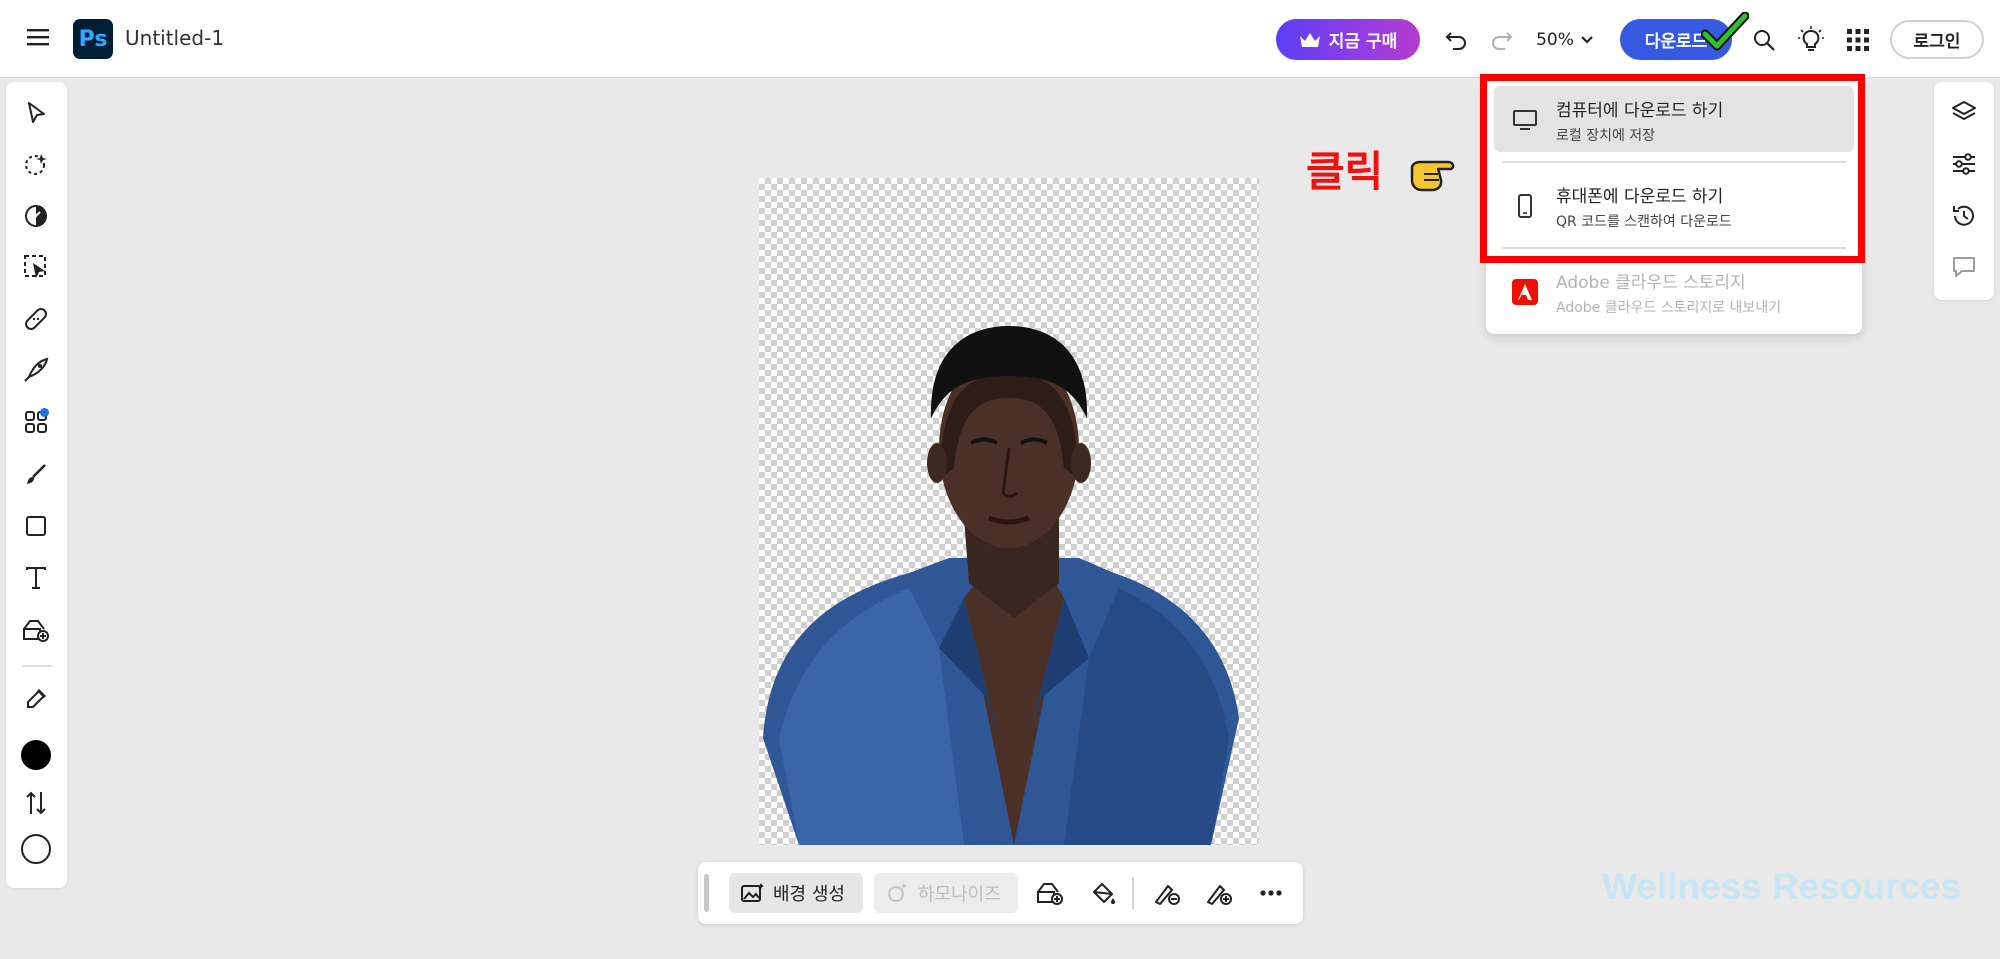 This screenshot has height=959, width=2000. What do you see at coordinates (1555, 40) in the screenshot?
I see `zoom-level: 50%` at bounding box center [1555, 40].